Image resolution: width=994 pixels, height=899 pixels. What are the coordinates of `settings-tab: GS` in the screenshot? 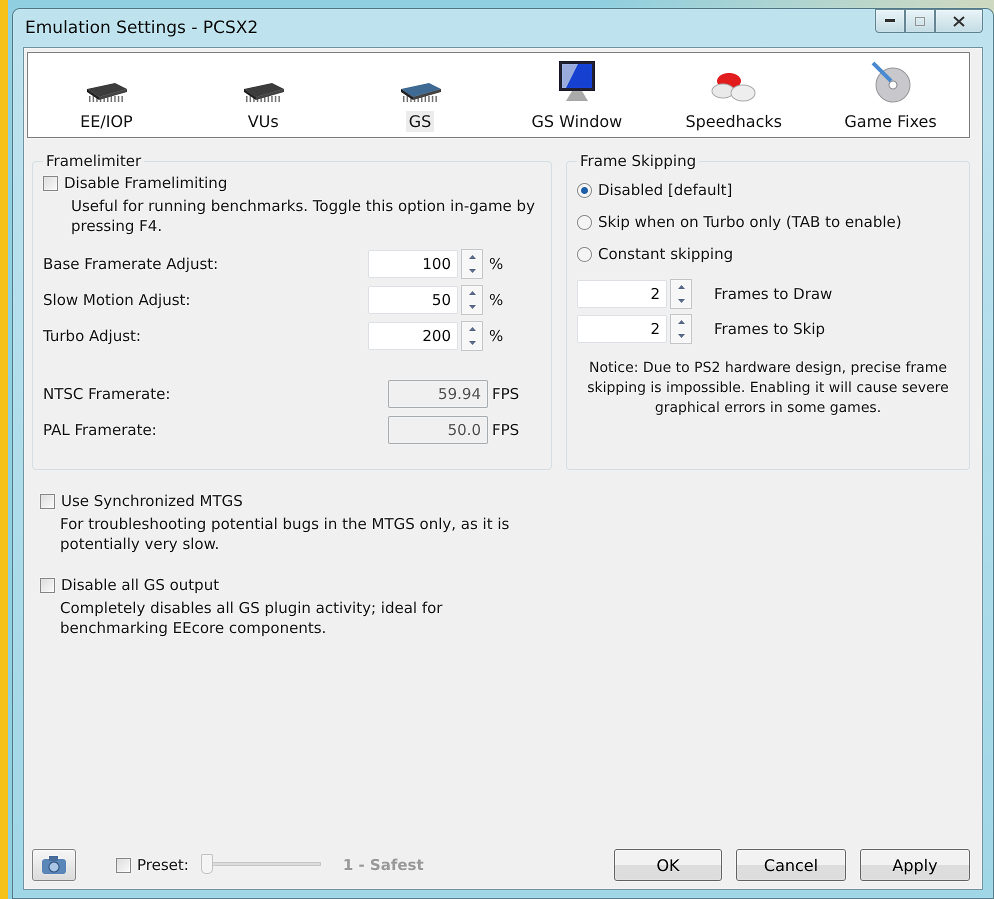 It's located at (420, 95).